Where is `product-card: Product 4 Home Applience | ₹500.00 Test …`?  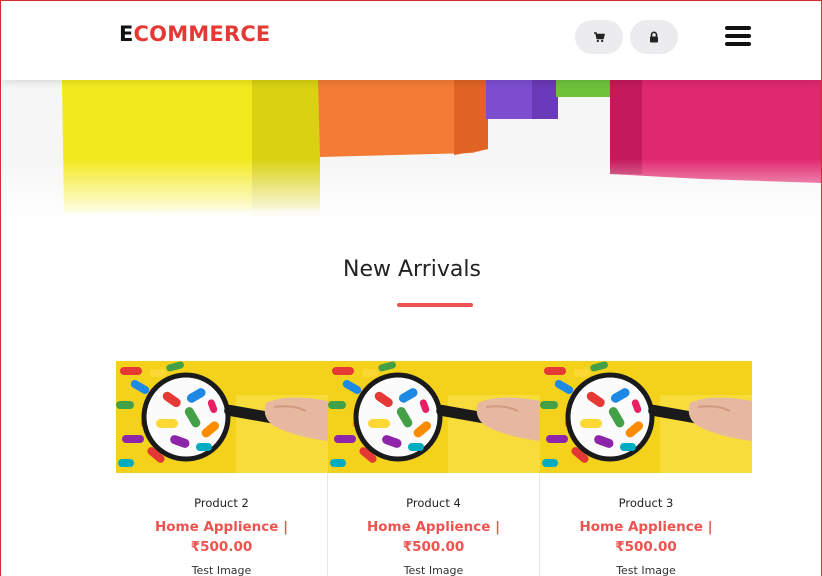
product-card: Product 4 Home Applience | ₹500.00 Test … is located at coordinates (434, 468).